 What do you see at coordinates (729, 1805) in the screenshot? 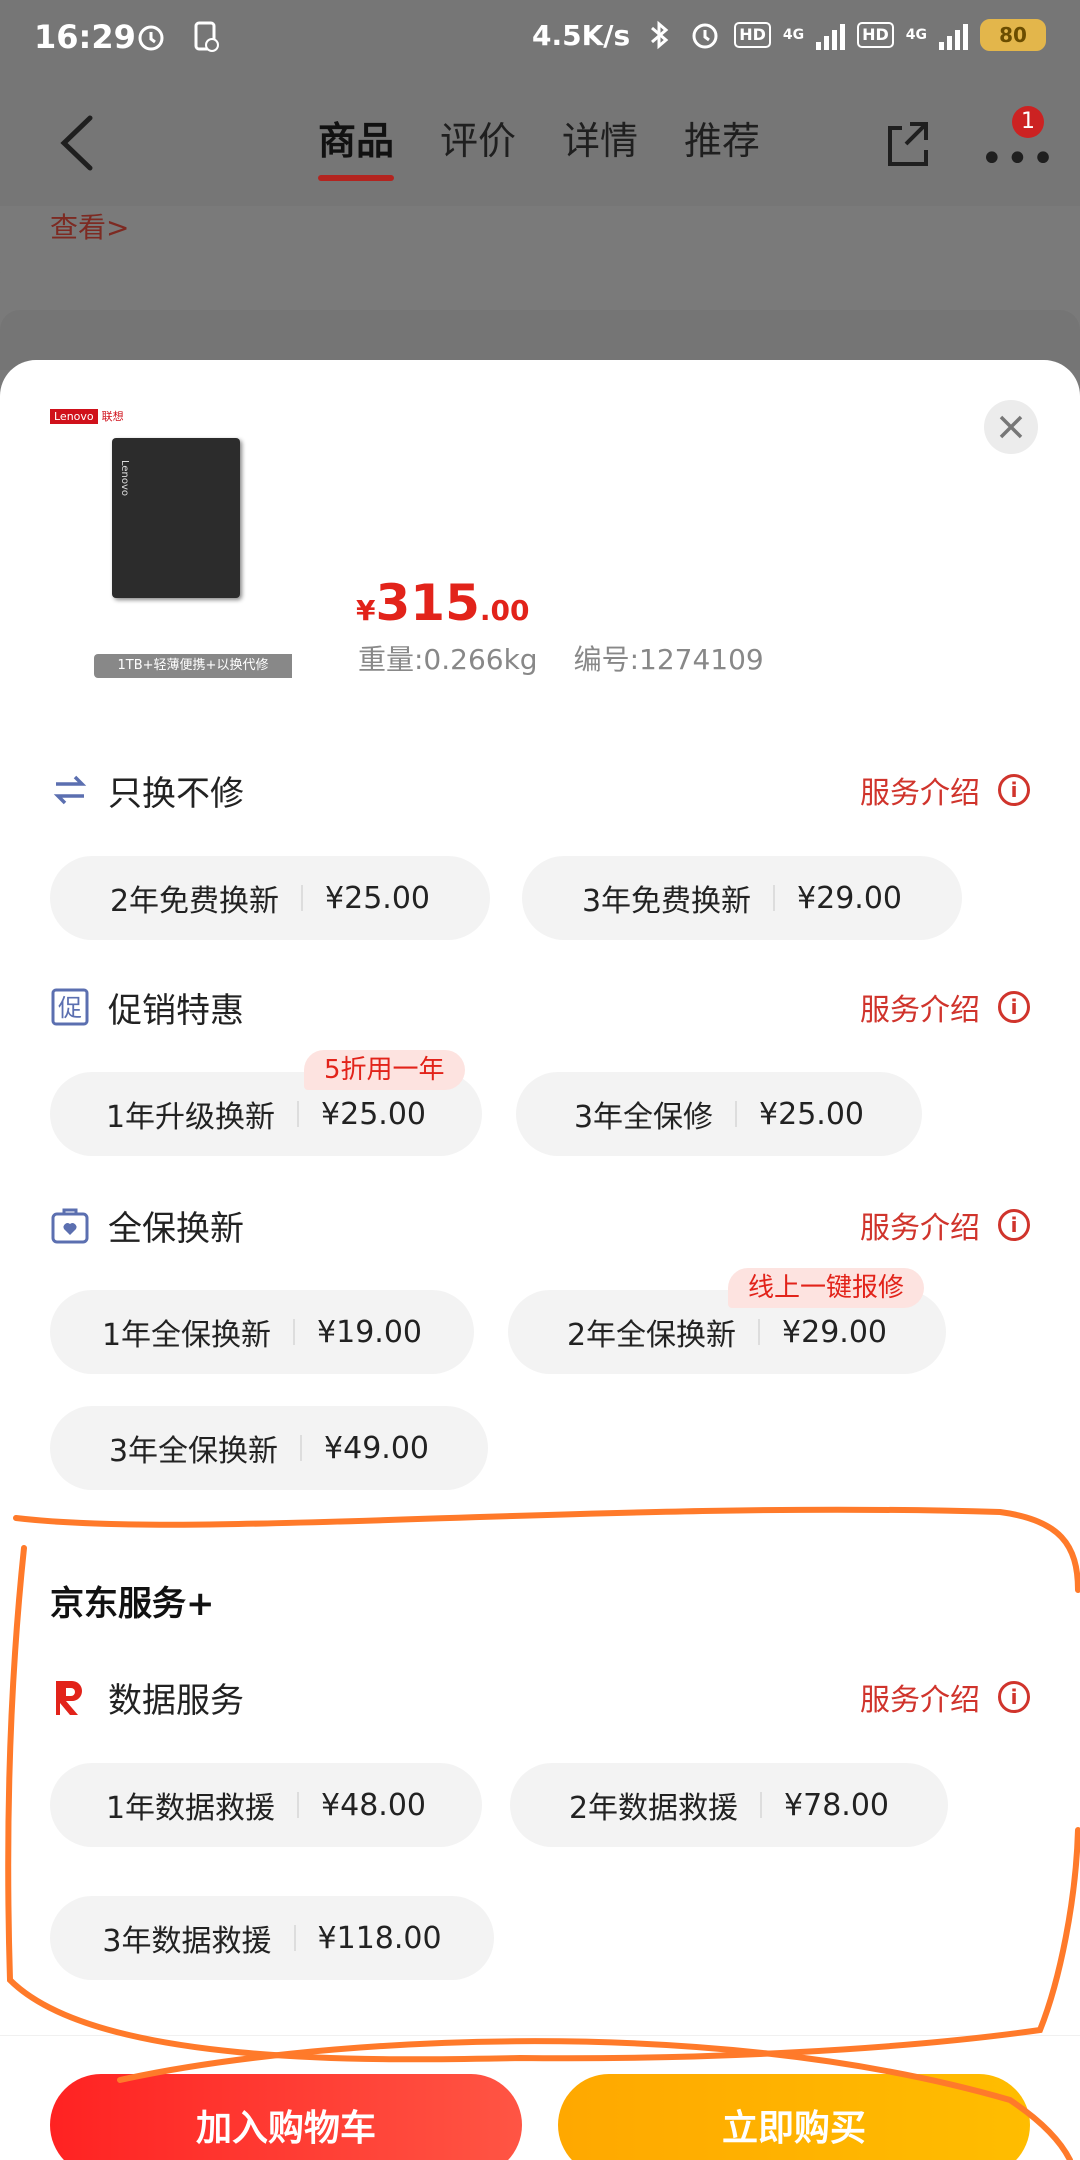
I see `option-chip: 2年数据救援 ¥78.00` at bounding box center [729, 1805].